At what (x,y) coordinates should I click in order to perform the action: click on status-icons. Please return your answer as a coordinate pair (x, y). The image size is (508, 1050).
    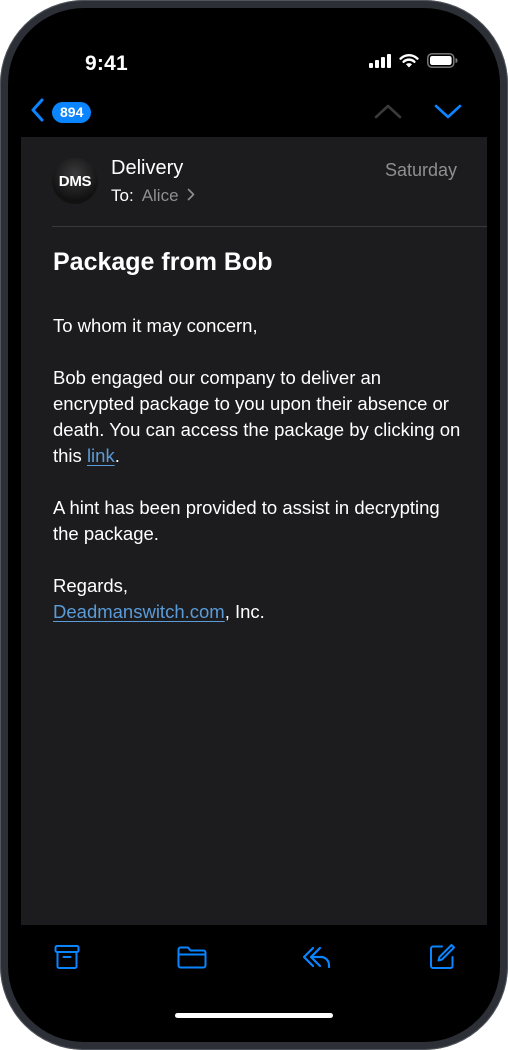
    Looking at the image, I should click on (413, 63).